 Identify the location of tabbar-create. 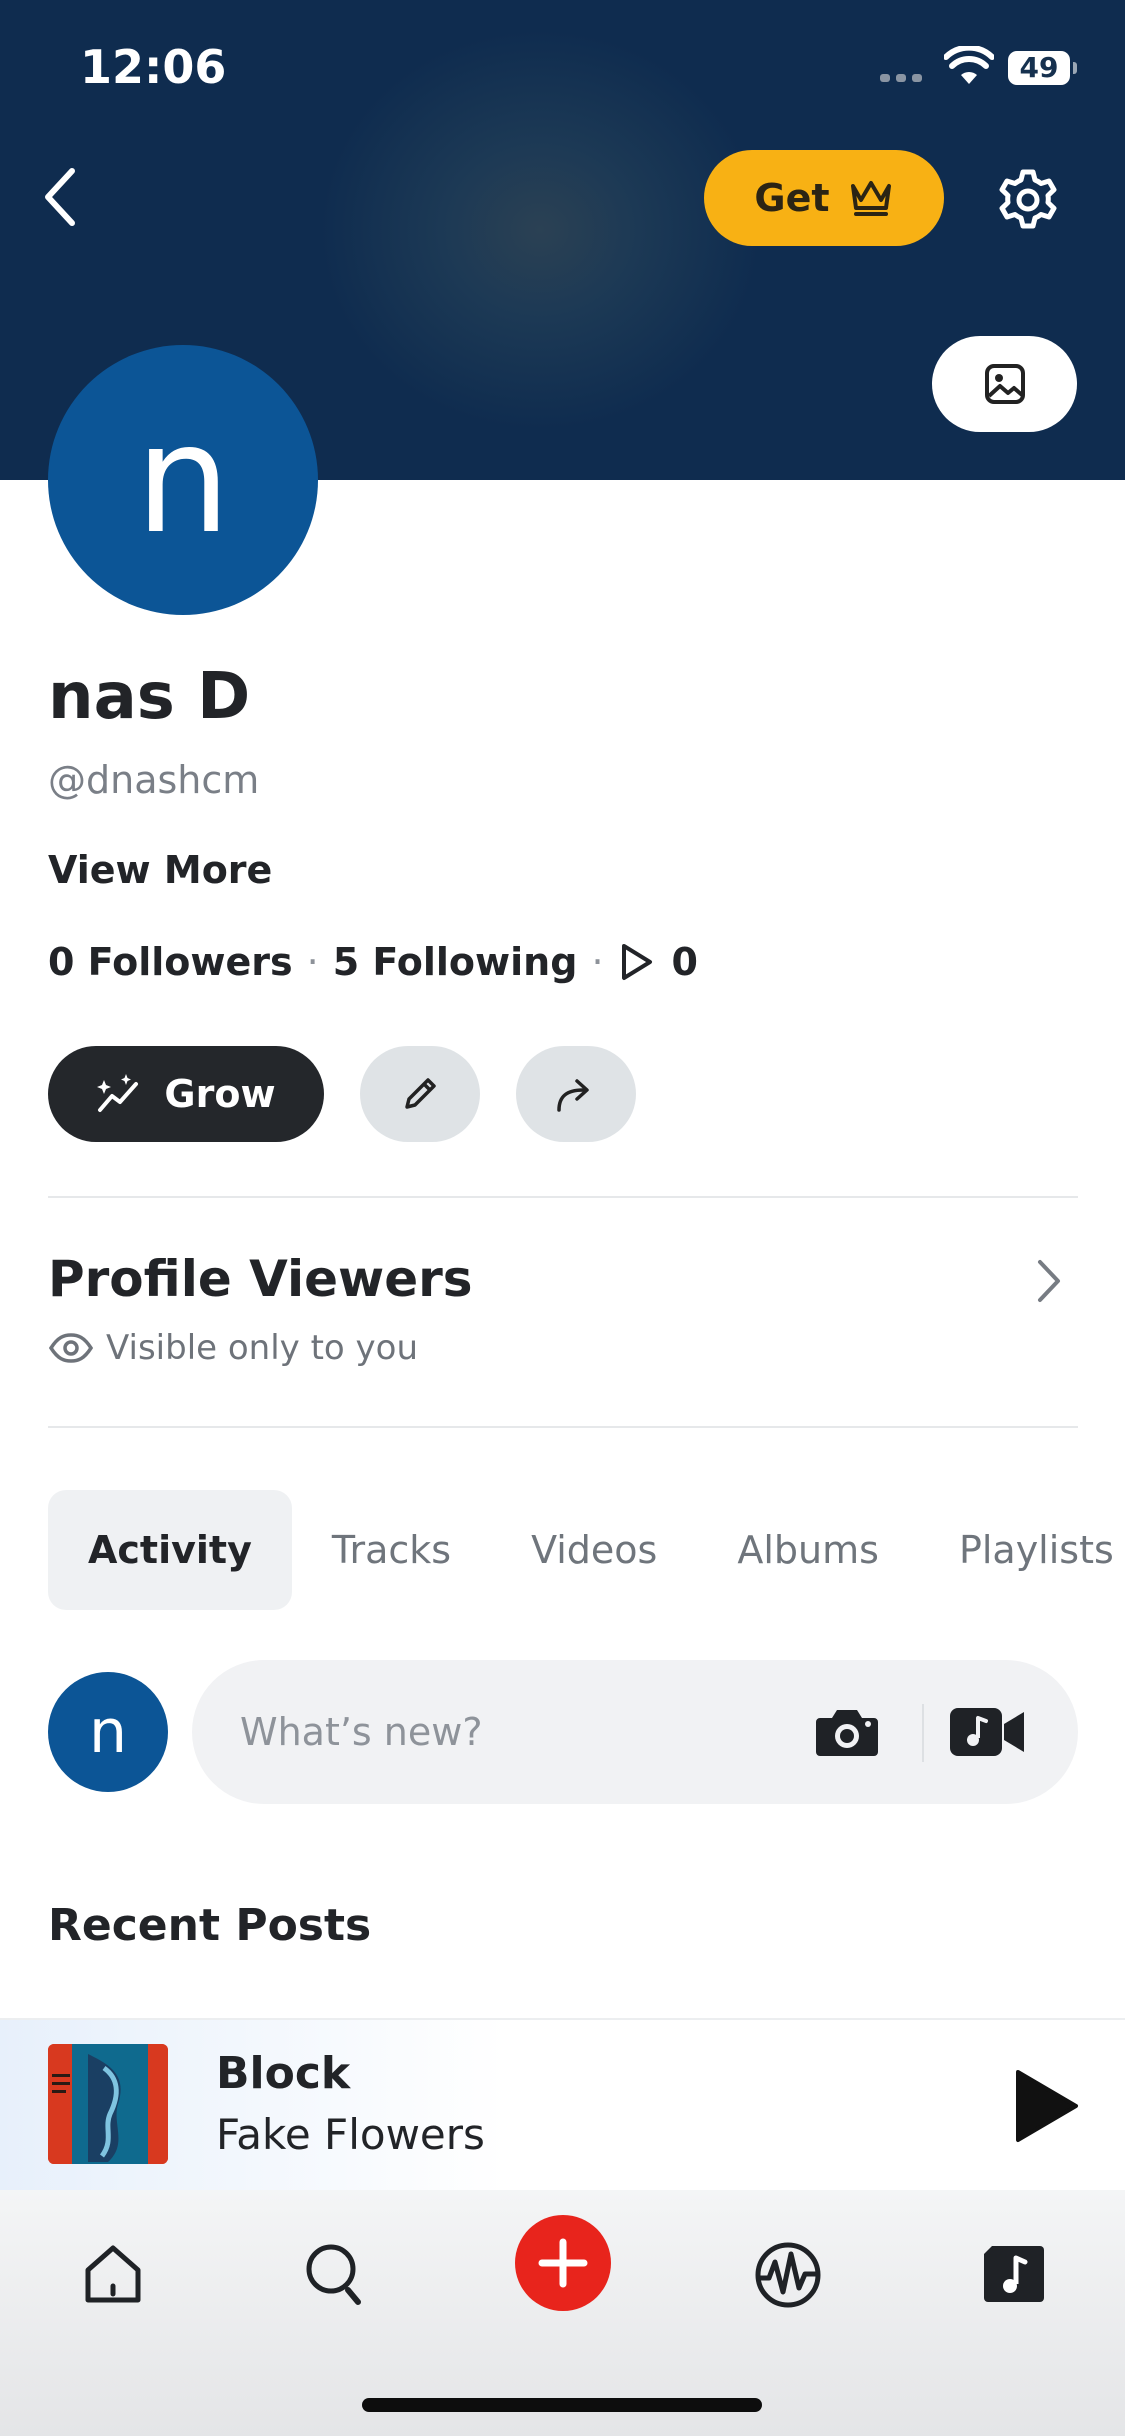
(563, 2263).